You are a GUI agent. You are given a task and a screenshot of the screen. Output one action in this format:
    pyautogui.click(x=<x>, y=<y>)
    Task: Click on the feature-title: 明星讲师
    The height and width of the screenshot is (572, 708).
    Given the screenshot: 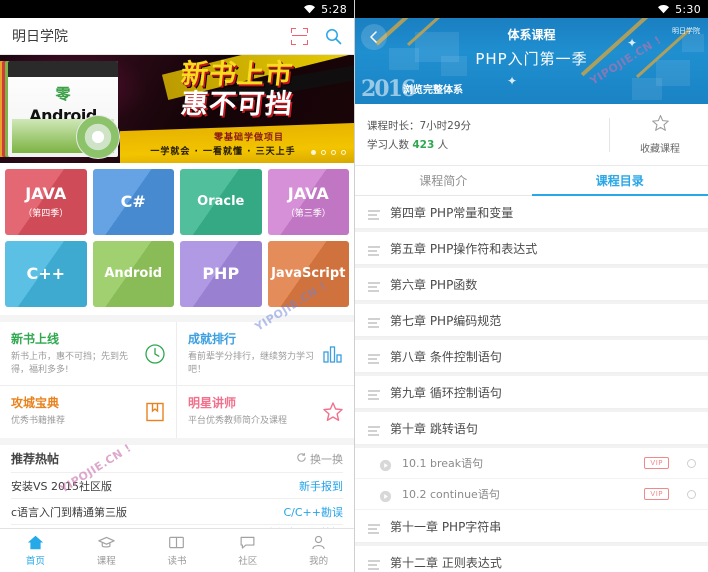 What is the action you would take?
    pyautogui.click(x=212, y=403)
    